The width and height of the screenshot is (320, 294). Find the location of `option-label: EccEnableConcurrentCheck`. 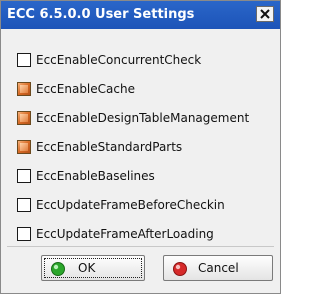

option-label: EccEnableConcurrentCheck is located at coordinates (119, 60).